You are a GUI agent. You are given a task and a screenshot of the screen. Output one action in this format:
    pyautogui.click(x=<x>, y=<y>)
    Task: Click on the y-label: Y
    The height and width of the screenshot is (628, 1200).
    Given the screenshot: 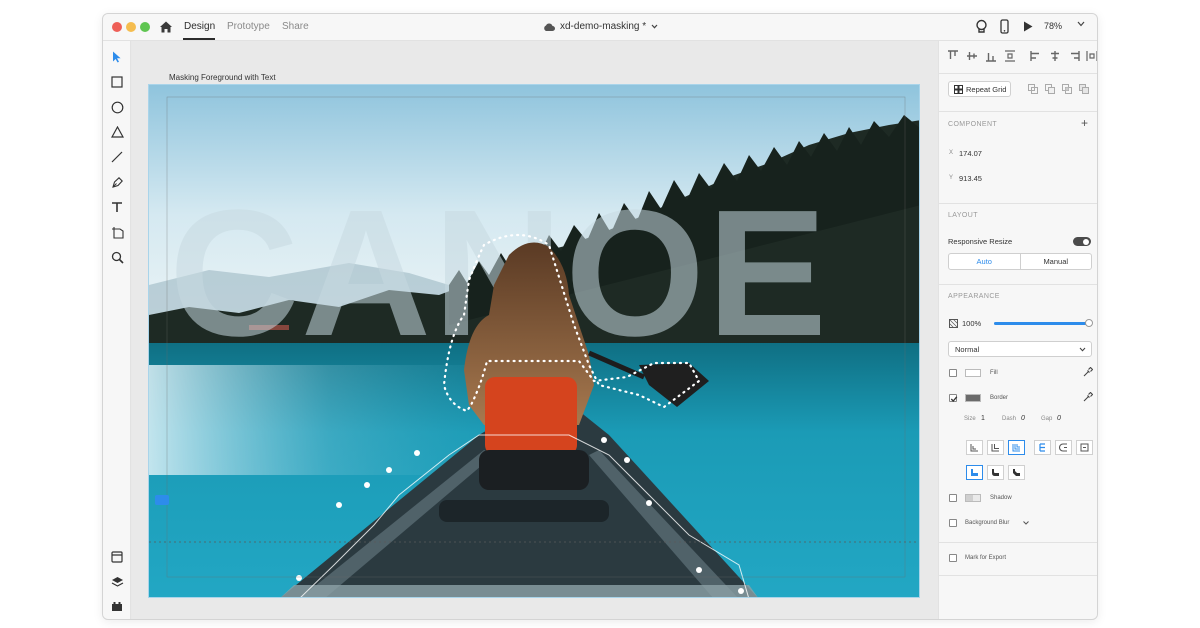 What is the action you would take?
    pyautogui.click(x=951, y=178)
    